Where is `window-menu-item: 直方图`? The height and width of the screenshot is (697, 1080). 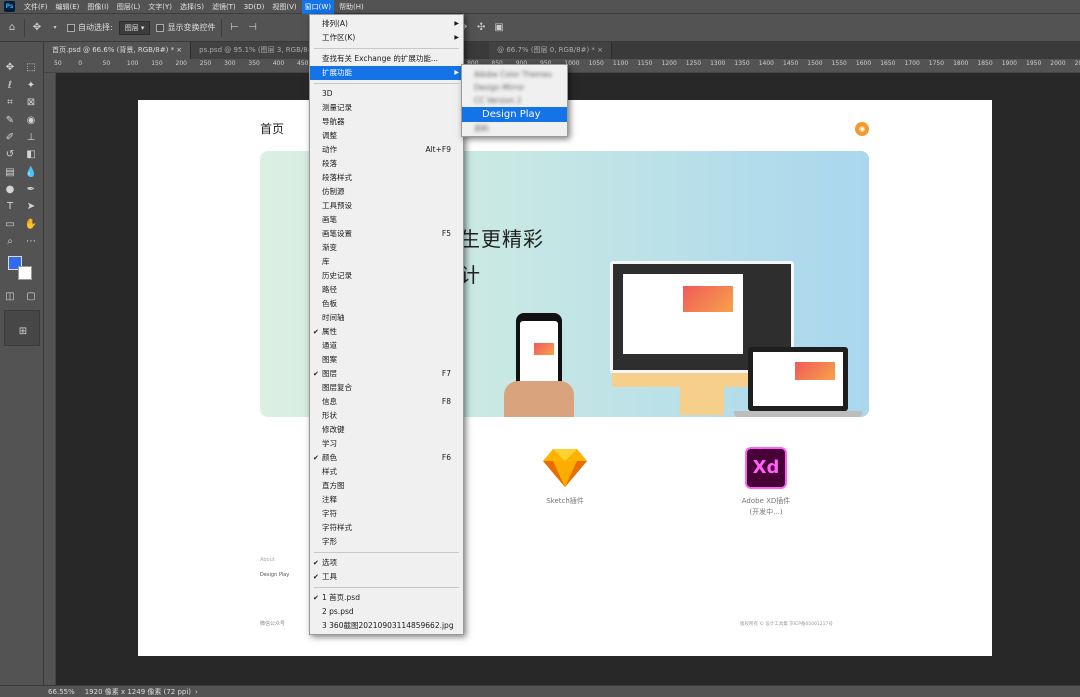 window-menu-item: 直方图 is located at coordinates (386, 486).